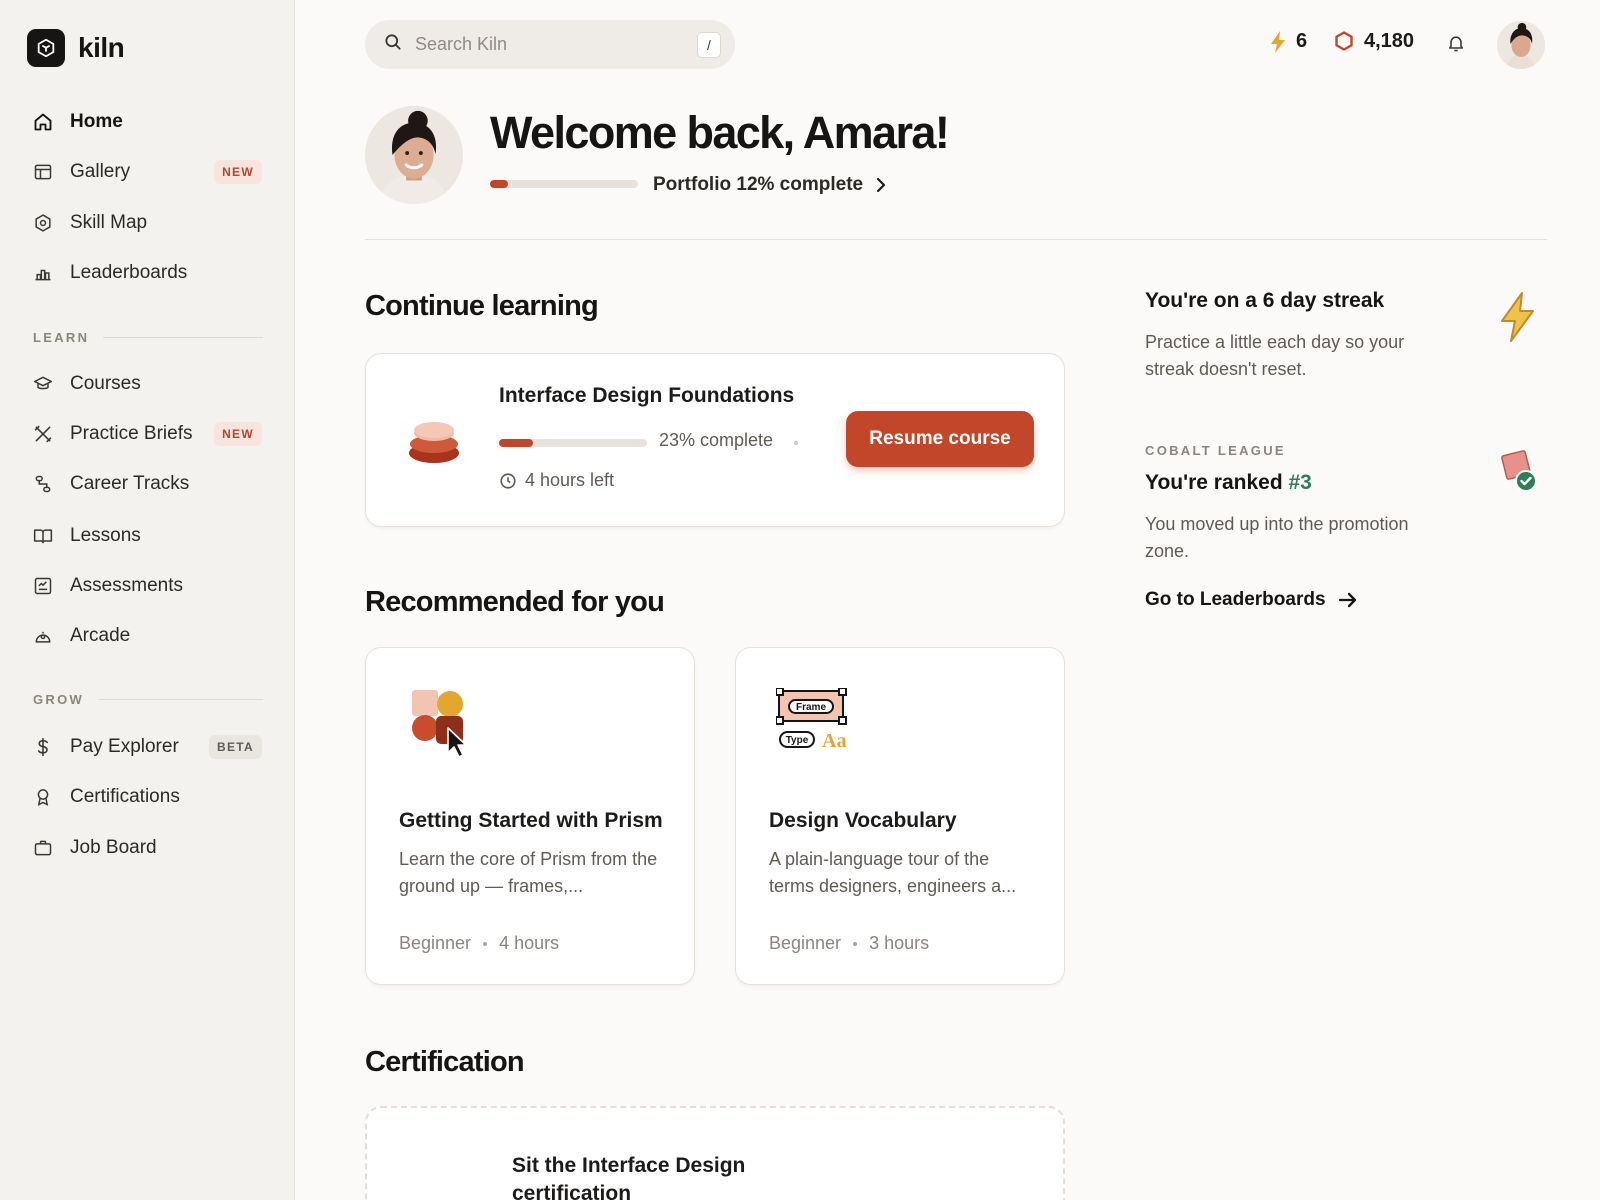 The height and width of the screenshot is (1200, 1600). Describe the element at coordinates (101, 47) in the screenshot. I see `brand-name: kiln` at that location.